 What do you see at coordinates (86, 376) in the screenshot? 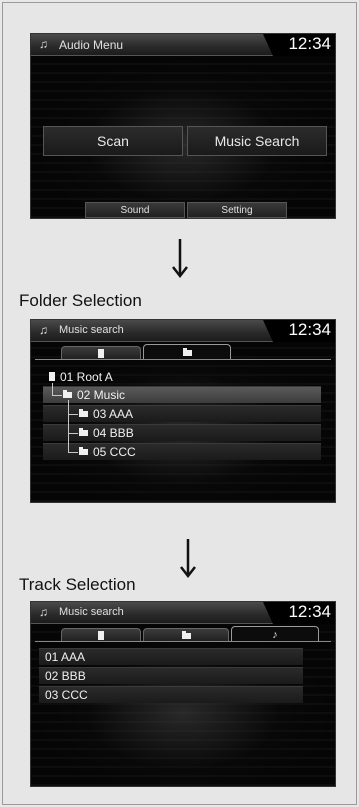
I see `list-item-label: 01 Root A` at bounding box center [86, 376].